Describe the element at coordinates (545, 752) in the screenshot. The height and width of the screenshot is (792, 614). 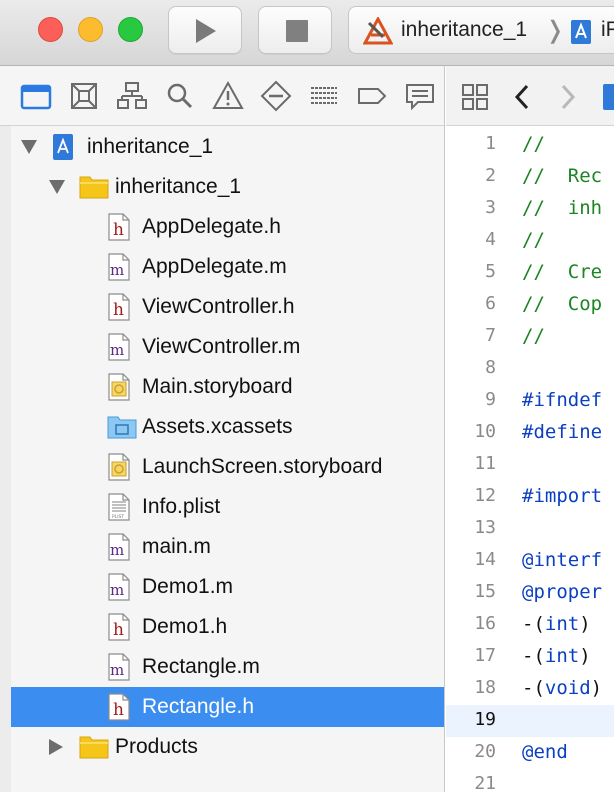
I see `code-text: @end` at that location.